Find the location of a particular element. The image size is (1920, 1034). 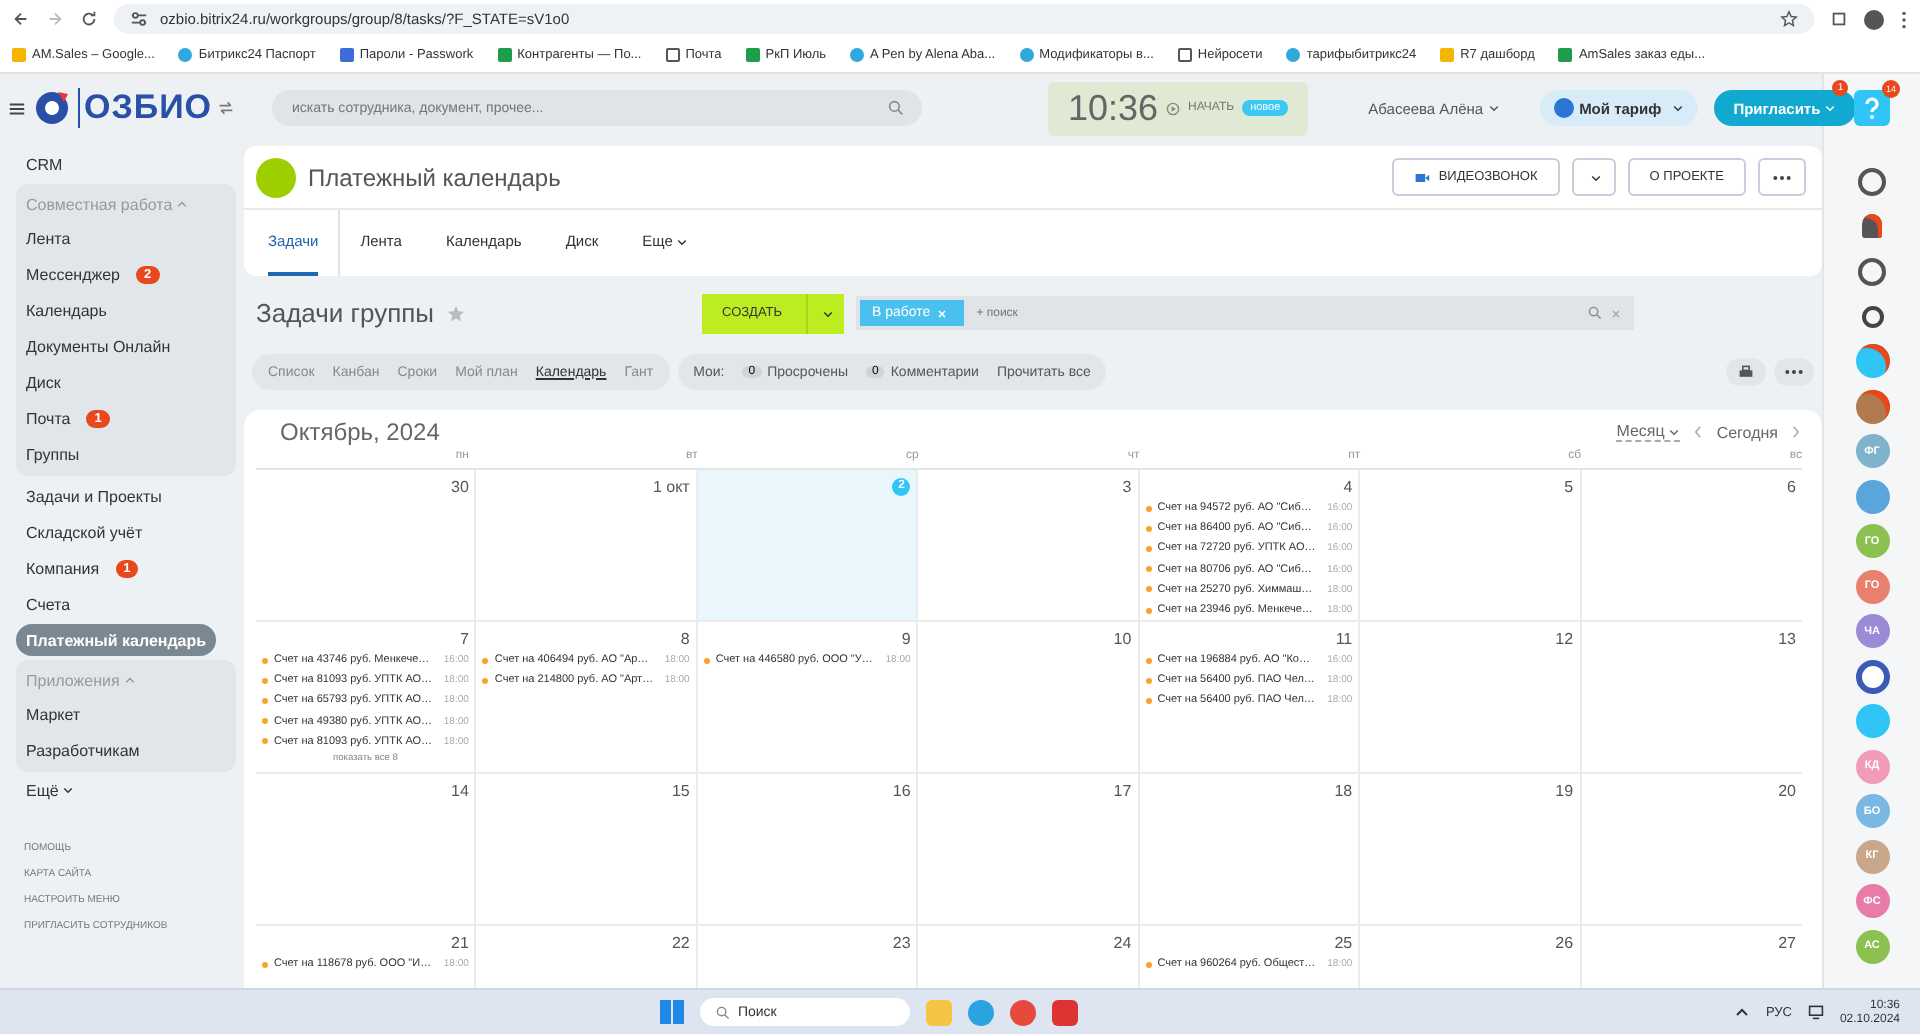

day-number: 30 is located at coordinates (460, 486).